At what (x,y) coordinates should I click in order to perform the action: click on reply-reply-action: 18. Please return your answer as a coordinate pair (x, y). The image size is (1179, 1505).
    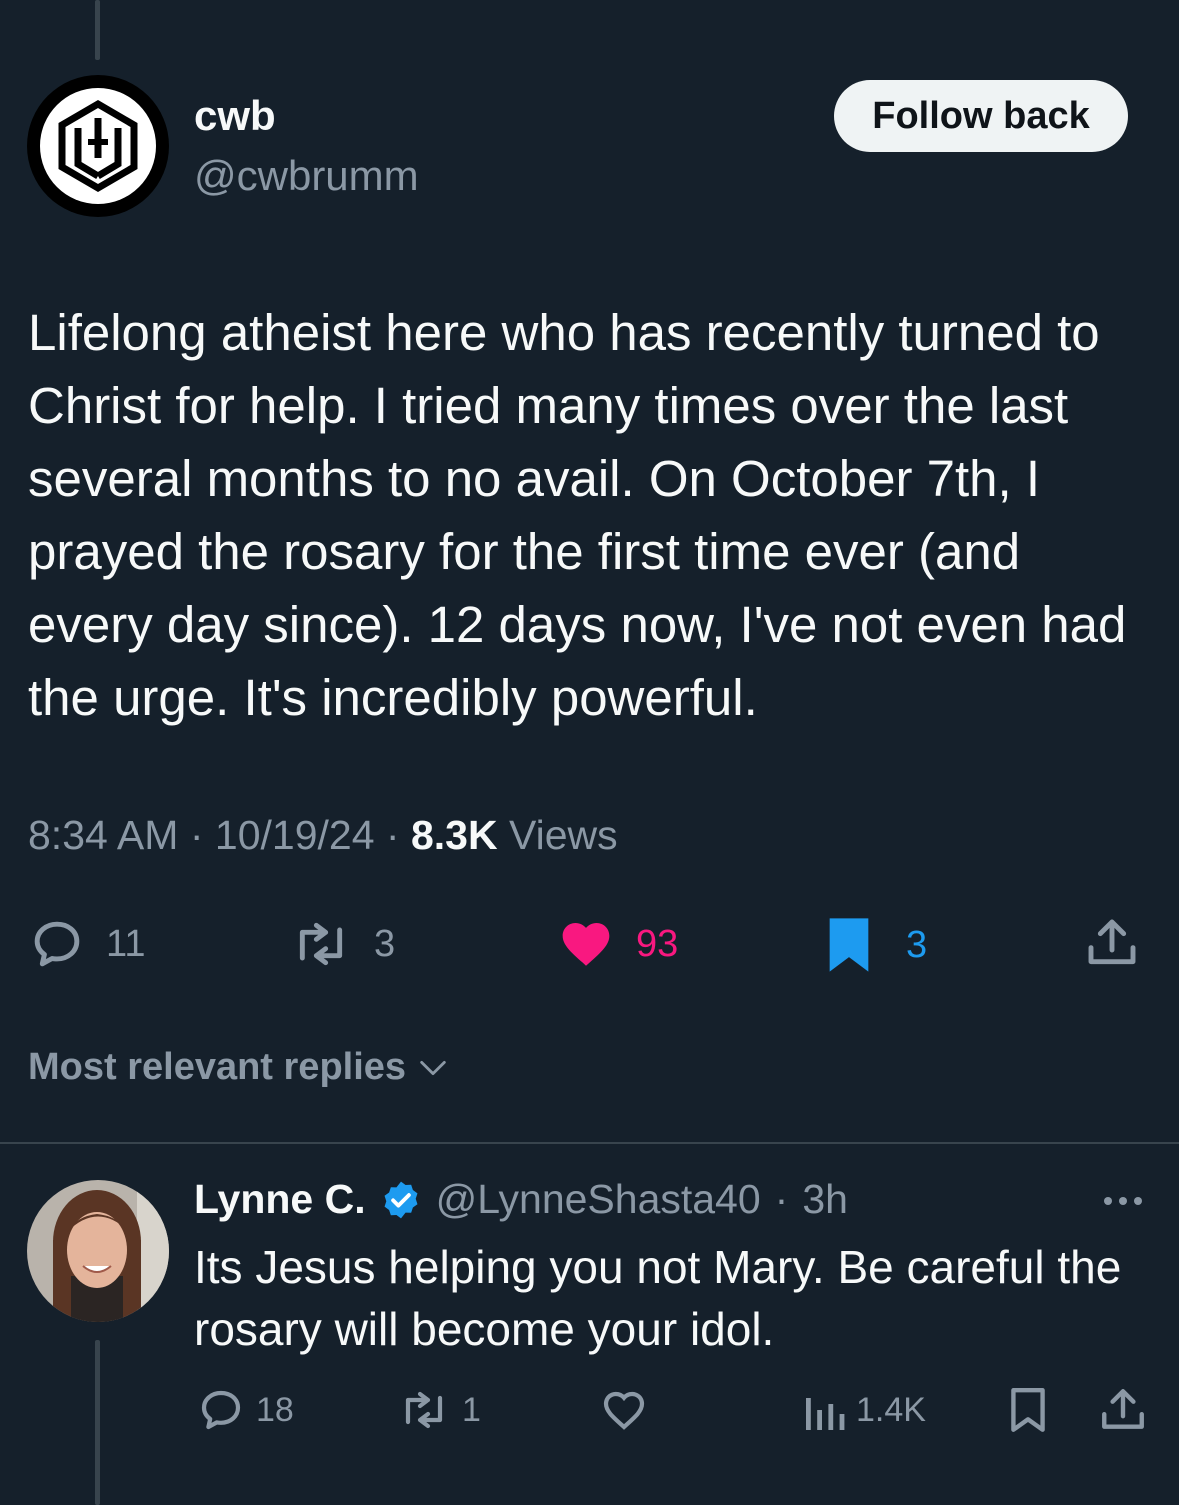
    Looking at the image, I should click on (245, 1410).